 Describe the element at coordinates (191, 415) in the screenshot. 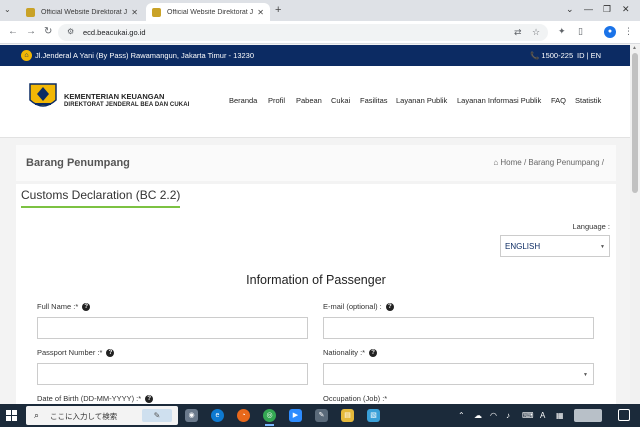

I see `camera-app-icon: ◉` at that location.